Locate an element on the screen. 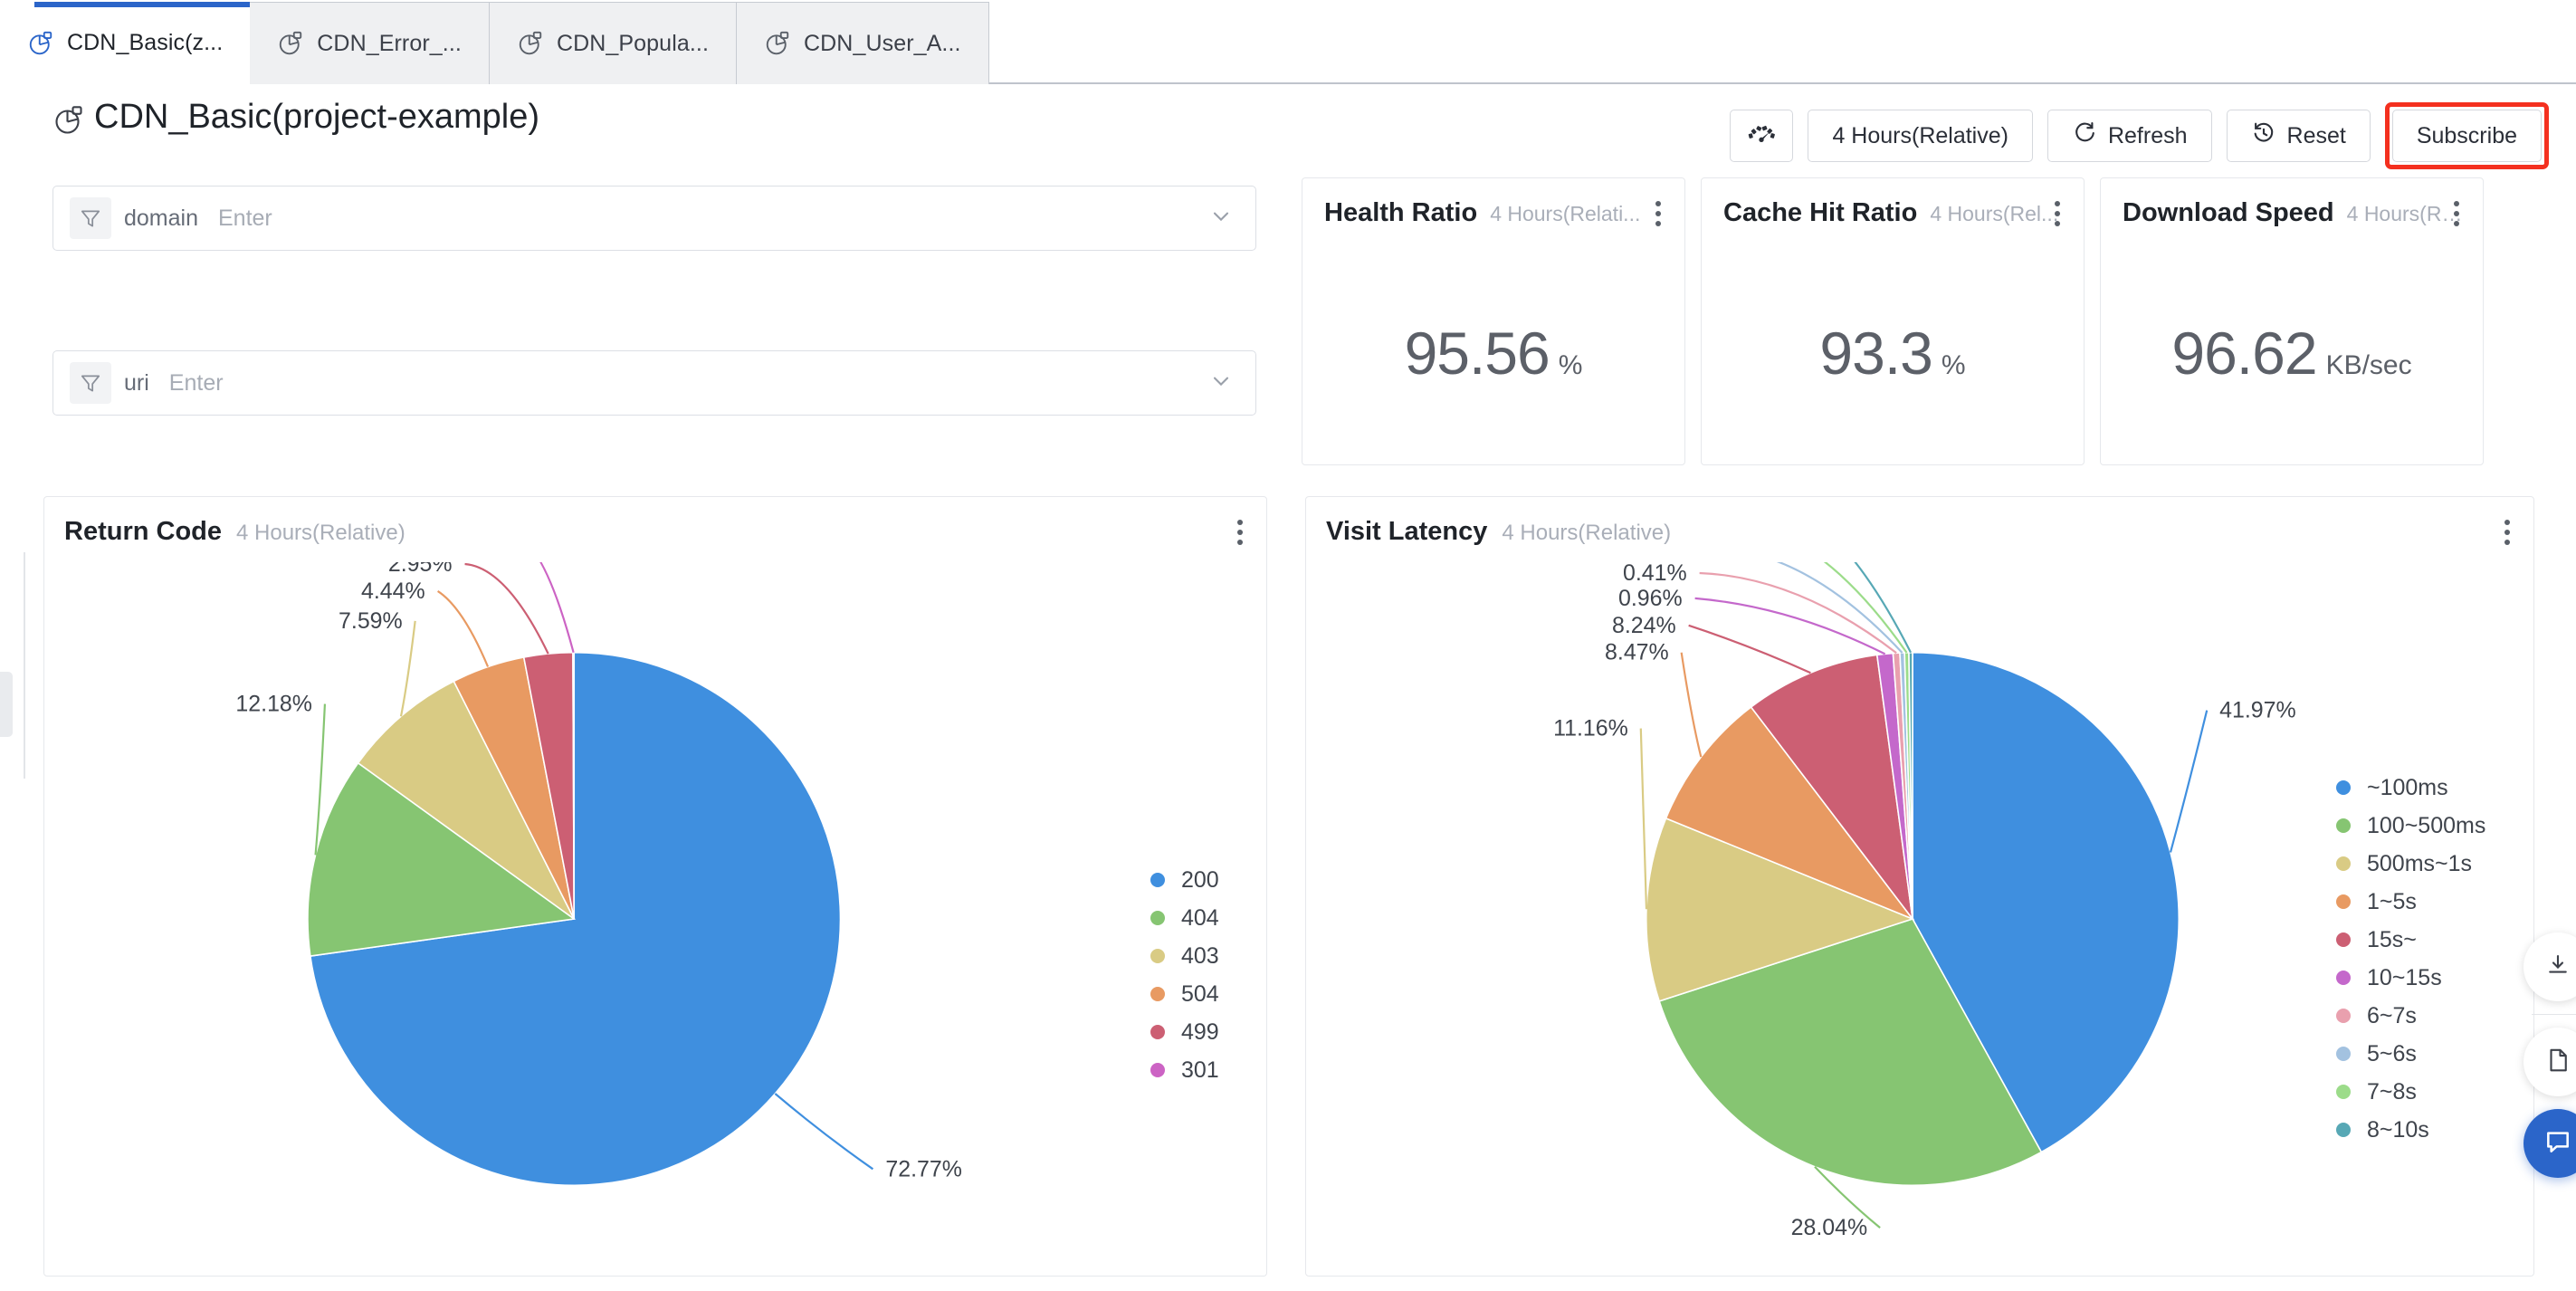 The width and height of the screenshot is (2576, 1291). legend-item-return-code: 301 is located at coordinates (1184, 1070).